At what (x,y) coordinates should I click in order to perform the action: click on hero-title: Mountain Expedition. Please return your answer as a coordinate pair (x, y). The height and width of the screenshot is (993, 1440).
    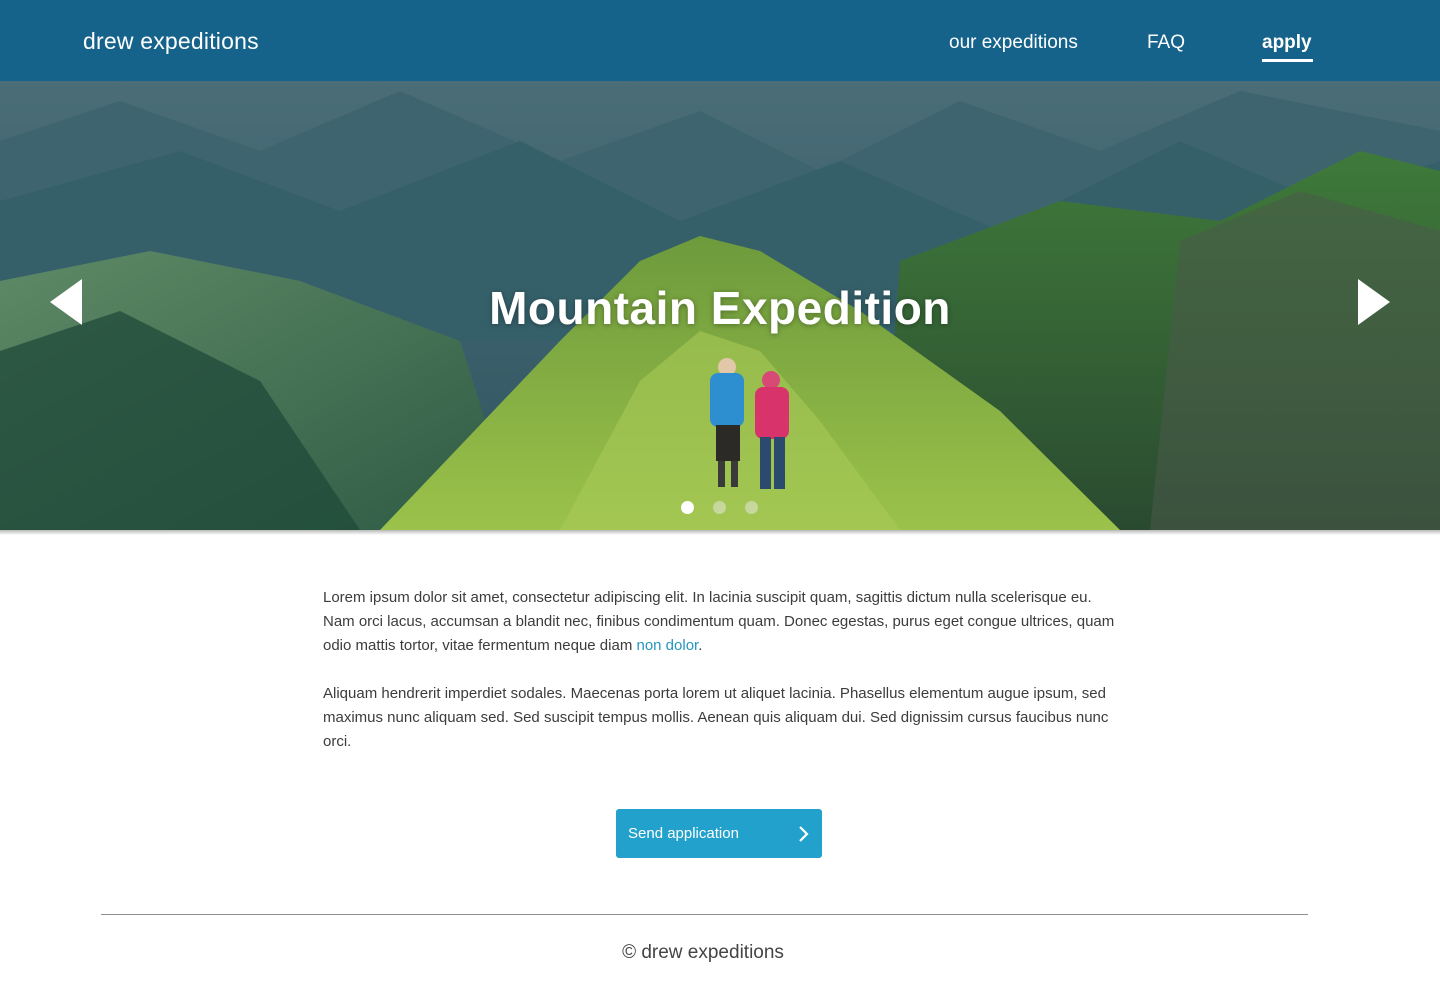
    Looking at the image, I should click on (720, 308).